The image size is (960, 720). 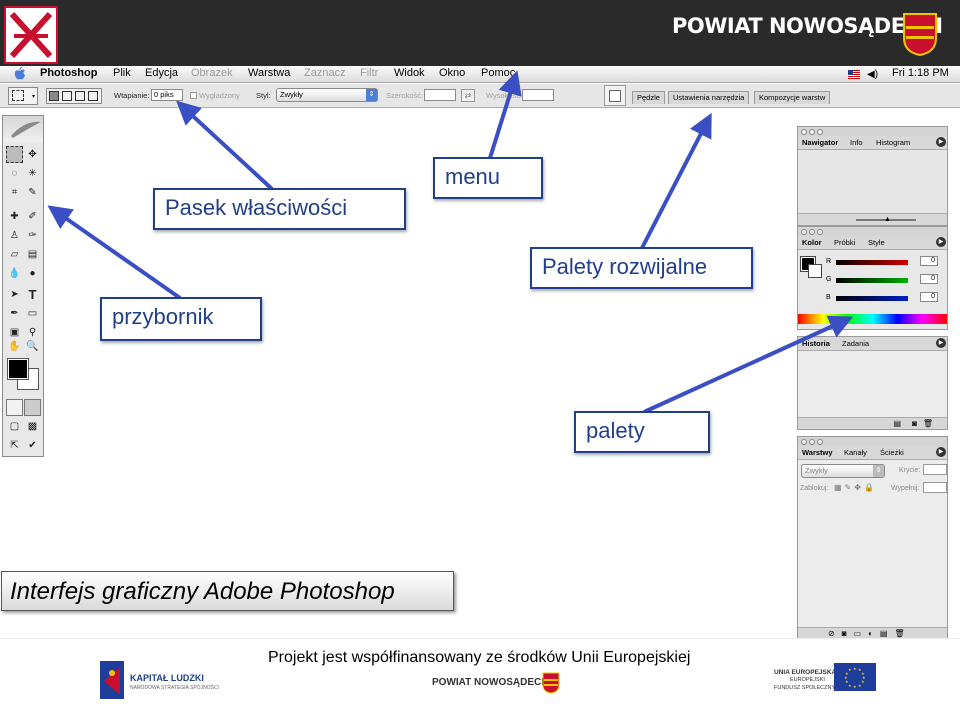 I want to click on channel-r-input: 0, so click(x=929, y=261).